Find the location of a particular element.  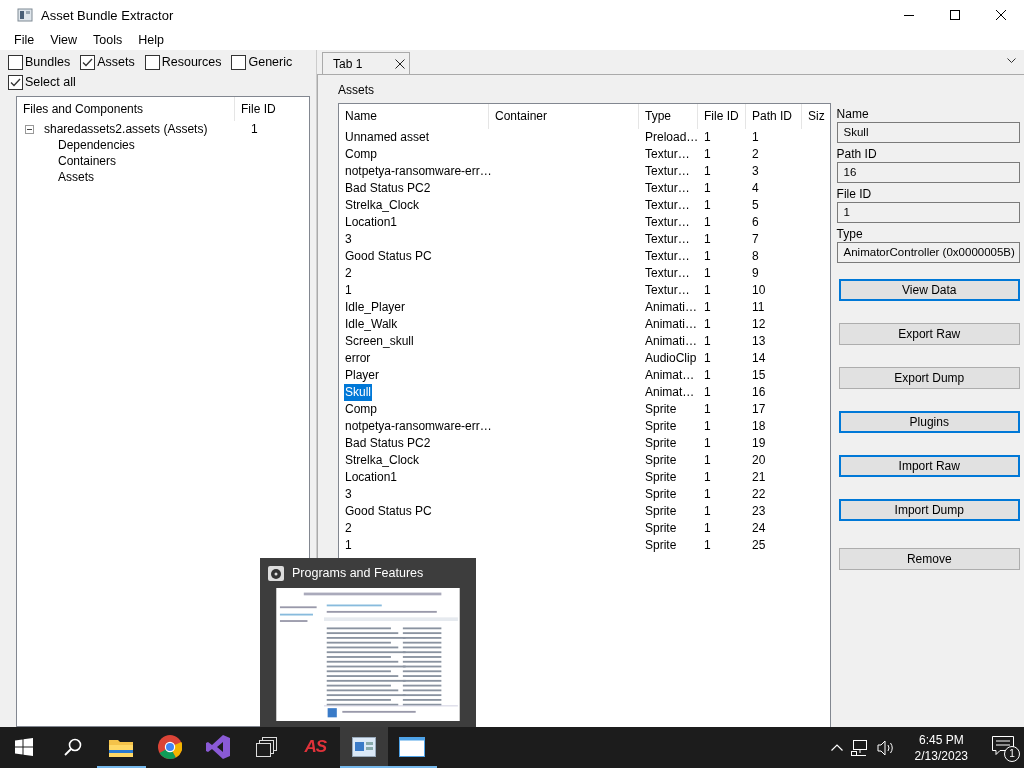

column-header: Type is located at coordinates (668, 116).